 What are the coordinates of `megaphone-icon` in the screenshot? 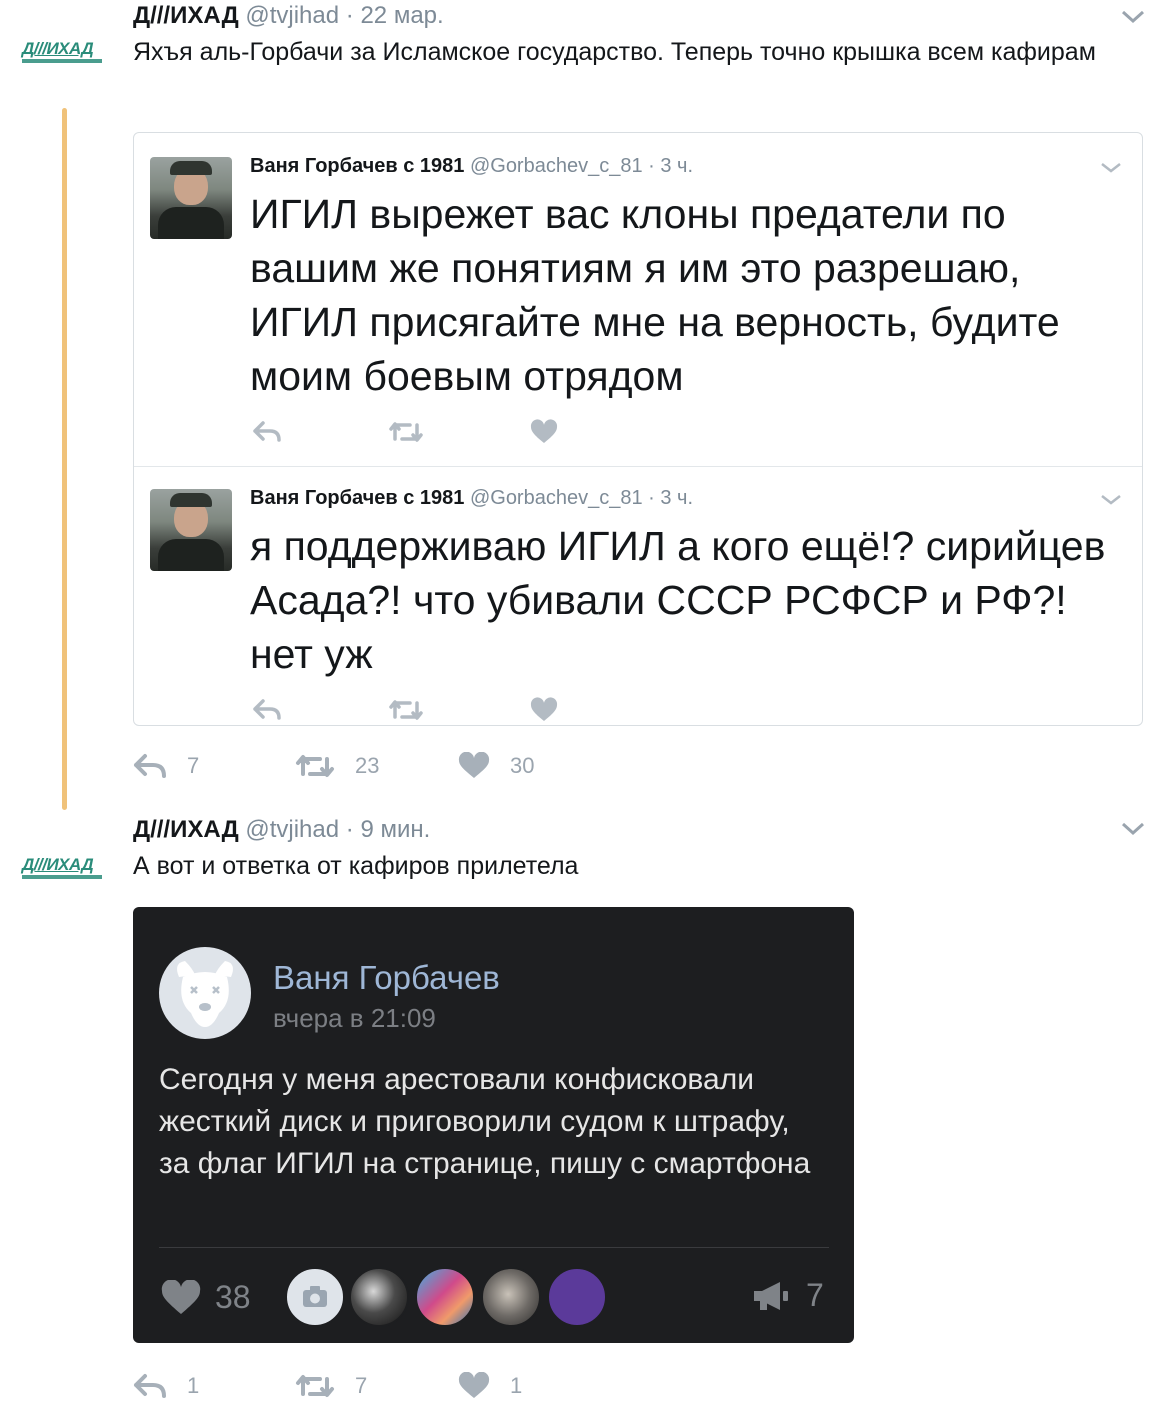 It's located at (771, 1295).